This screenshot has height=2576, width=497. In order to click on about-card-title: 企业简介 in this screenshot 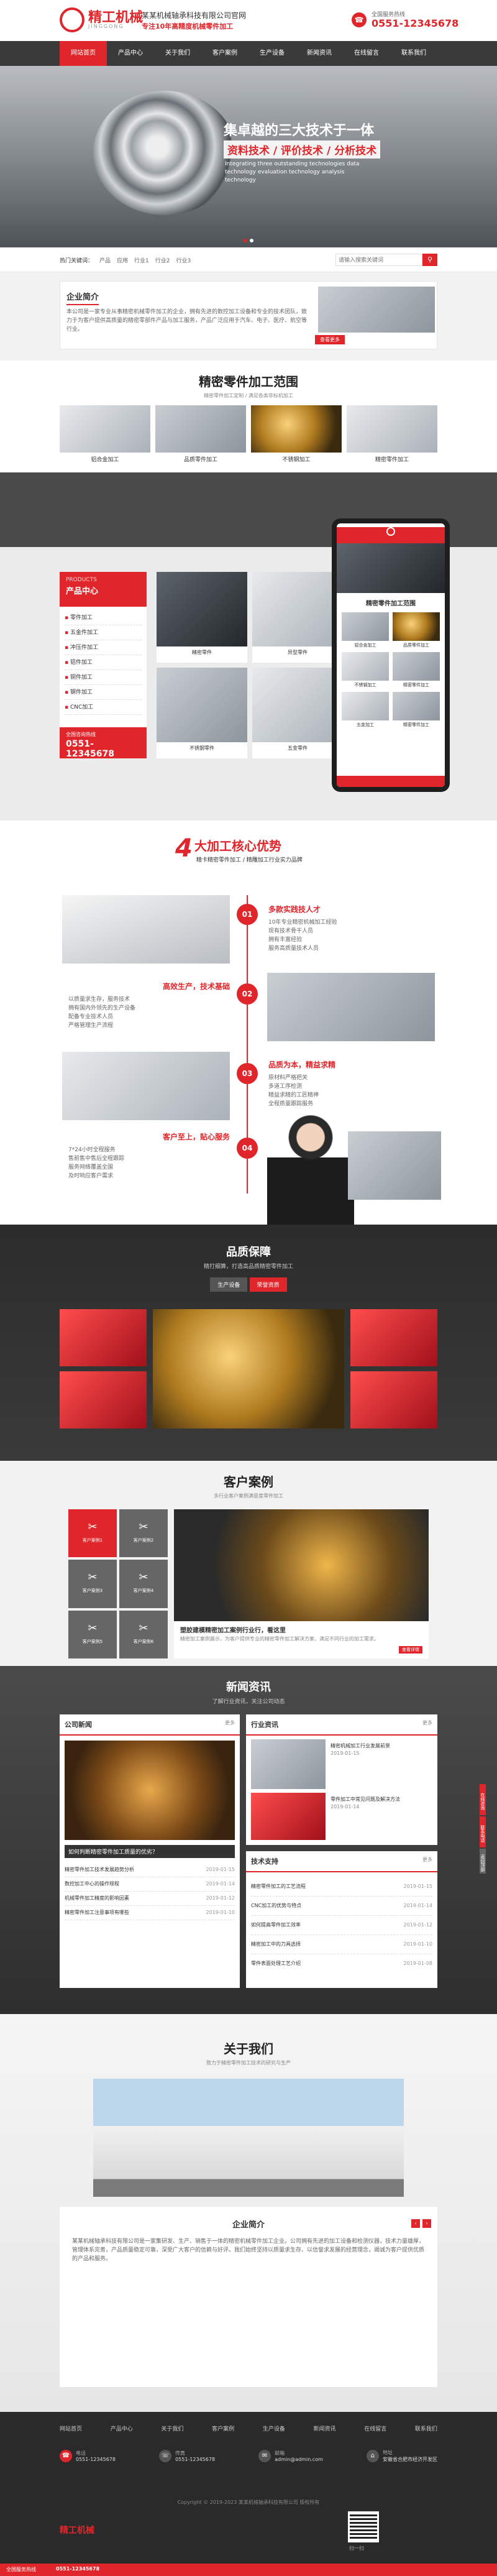, I will do `click(248, 2225)`.